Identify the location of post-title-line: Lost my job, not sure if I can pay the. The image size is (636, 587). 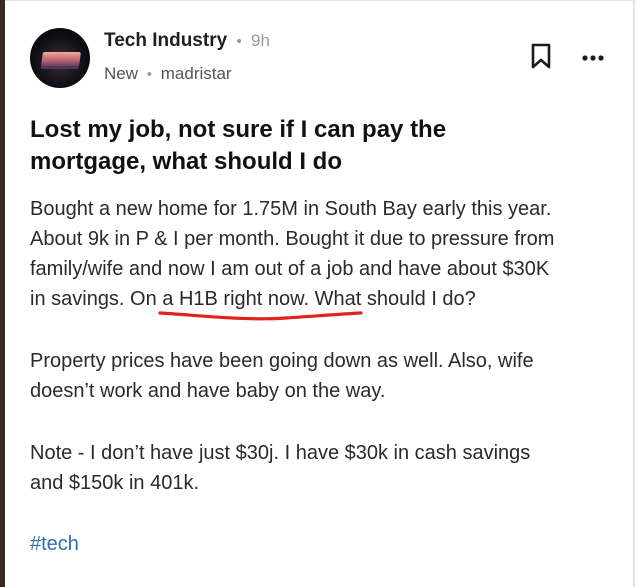
(238, 129).